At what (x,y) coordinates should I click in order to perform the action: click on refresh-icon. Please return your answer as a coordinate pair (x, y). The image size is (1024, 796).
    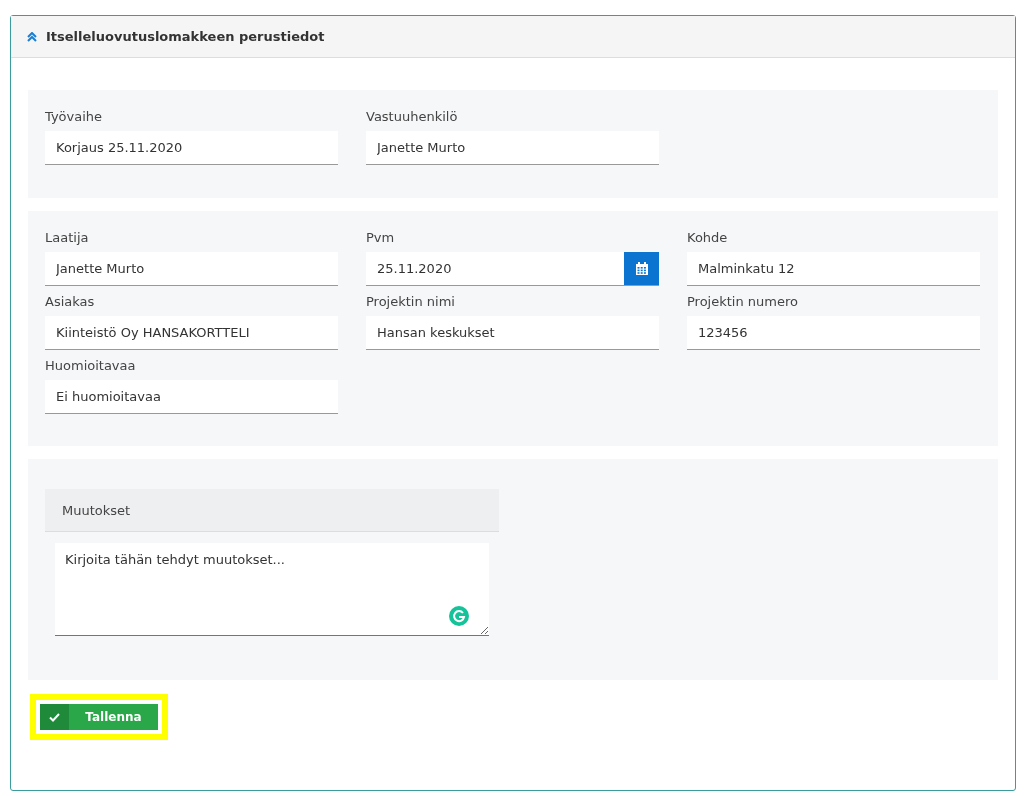
    Looking at the image, I should click on (459, 616).